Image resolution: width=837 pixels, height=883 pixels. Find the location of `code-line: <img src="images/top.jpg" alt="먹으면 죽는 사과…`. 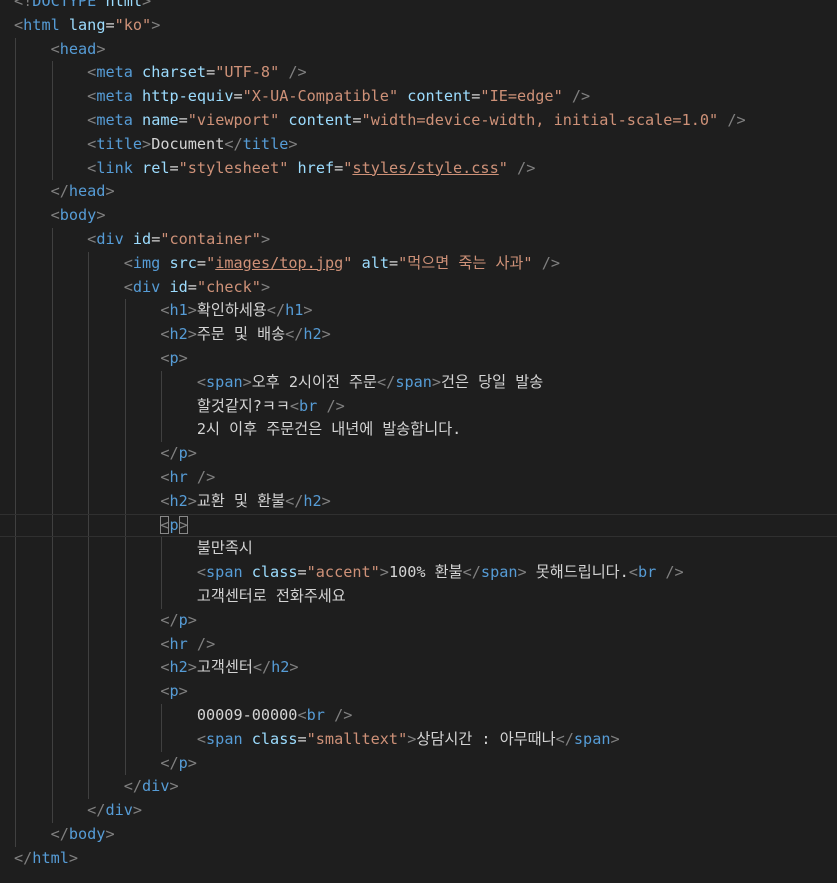

code-line: <img src="images/top.jpg" alt="먹으면 죽는 사과… is located at coordinates (418, 263).